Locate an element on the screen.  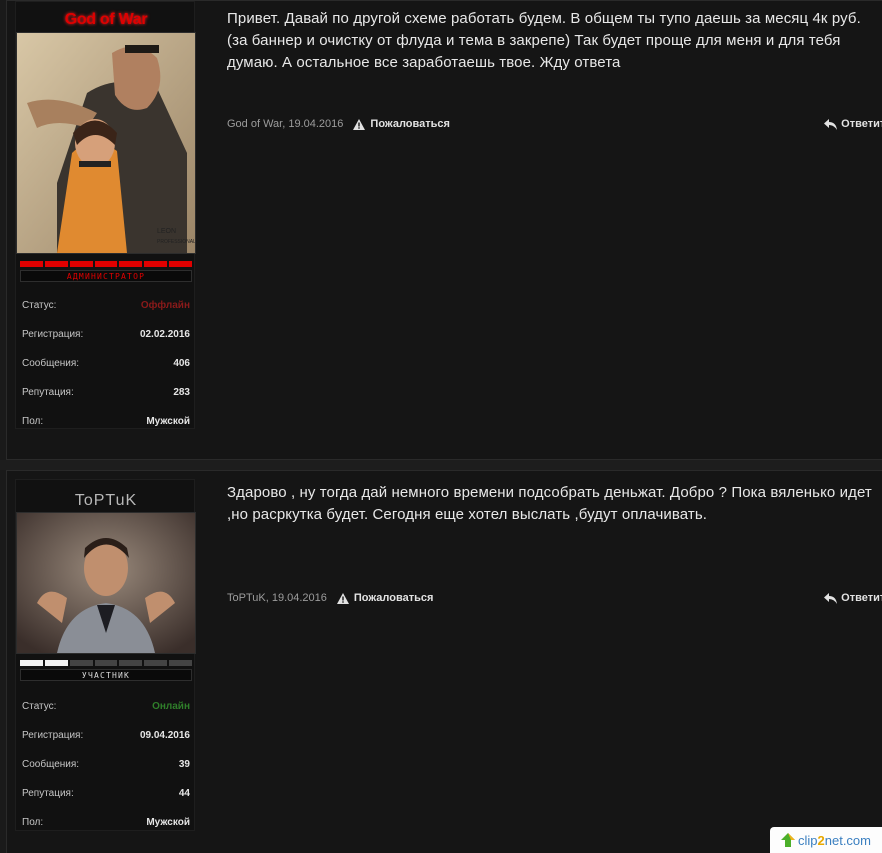
post-meta: ToPTuK, 19.04.2016 Пожаловаться is located at coordinates (330, 598).